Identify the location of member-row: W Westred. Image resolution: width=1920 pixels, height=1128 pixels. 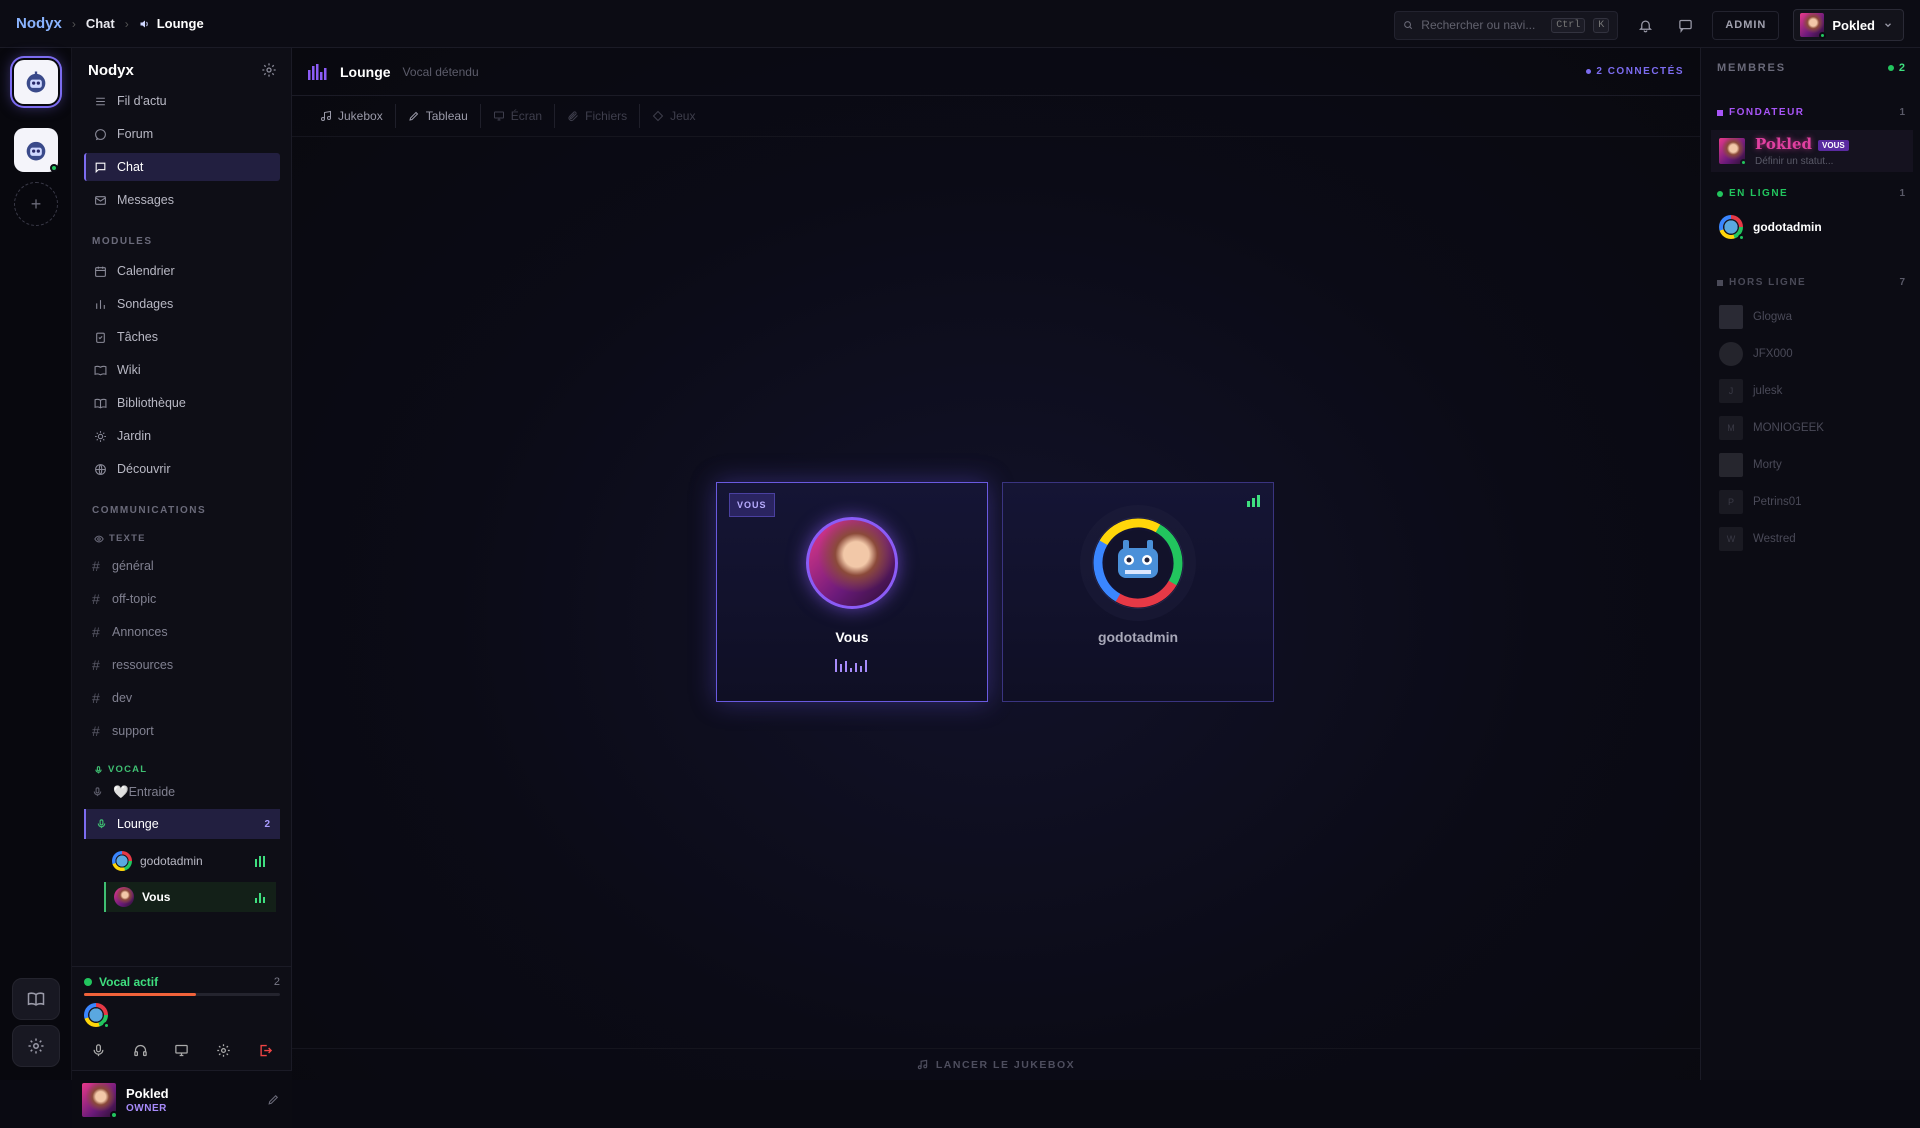
(1812, 539).